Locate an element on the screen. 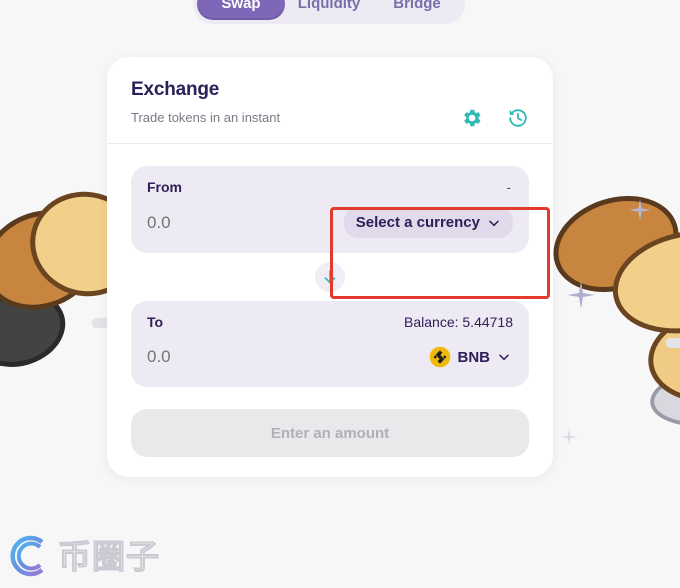 The height and width of the screenshot is (588, 680). swap-direction-button is located at coordinates (330, 277).